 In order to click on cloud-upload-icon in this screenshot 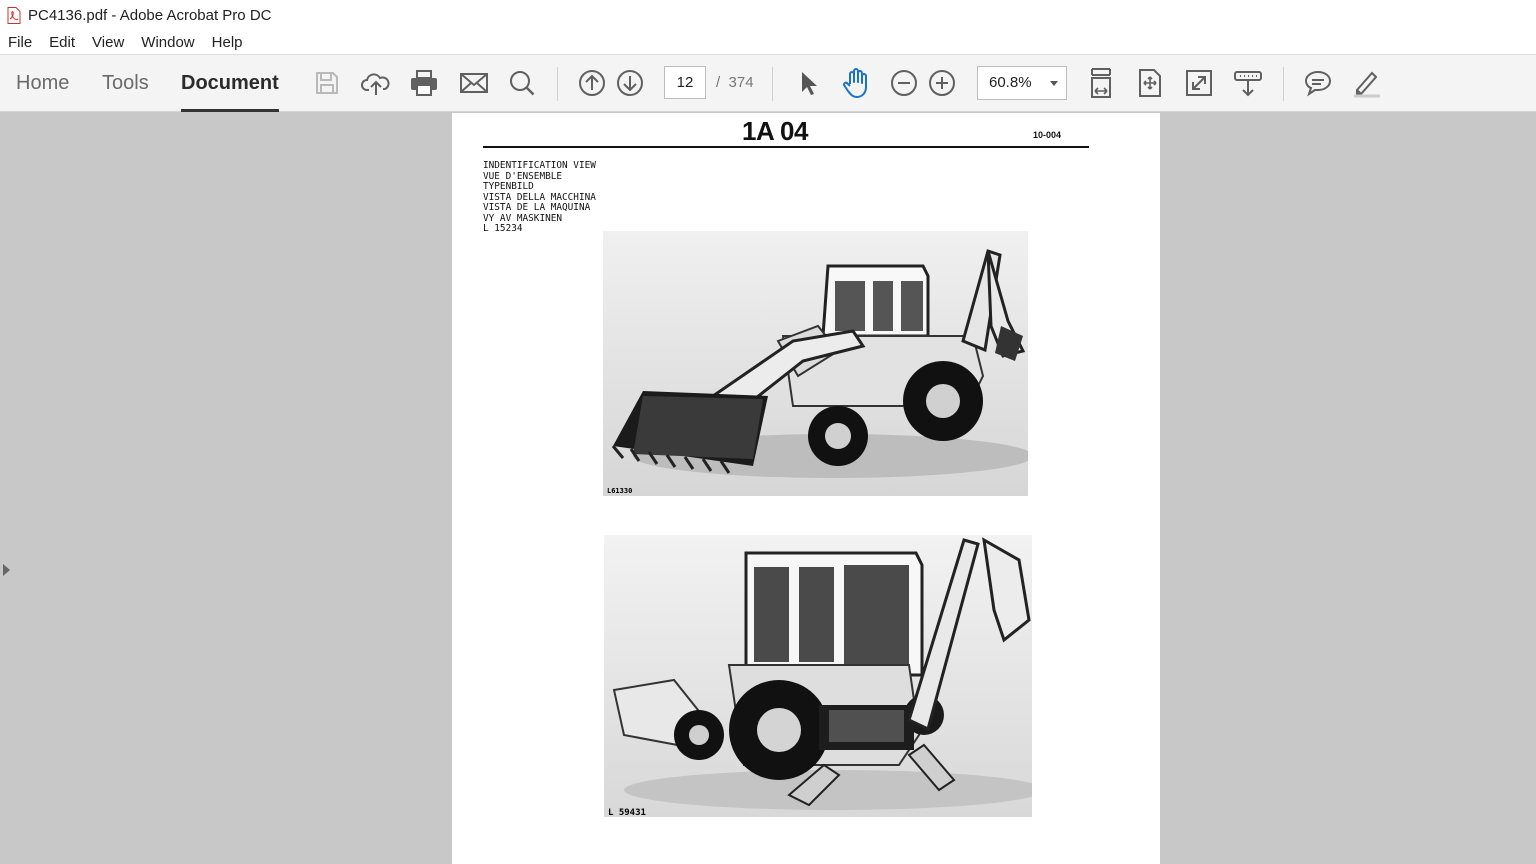, I will do `click(376, 83)`.